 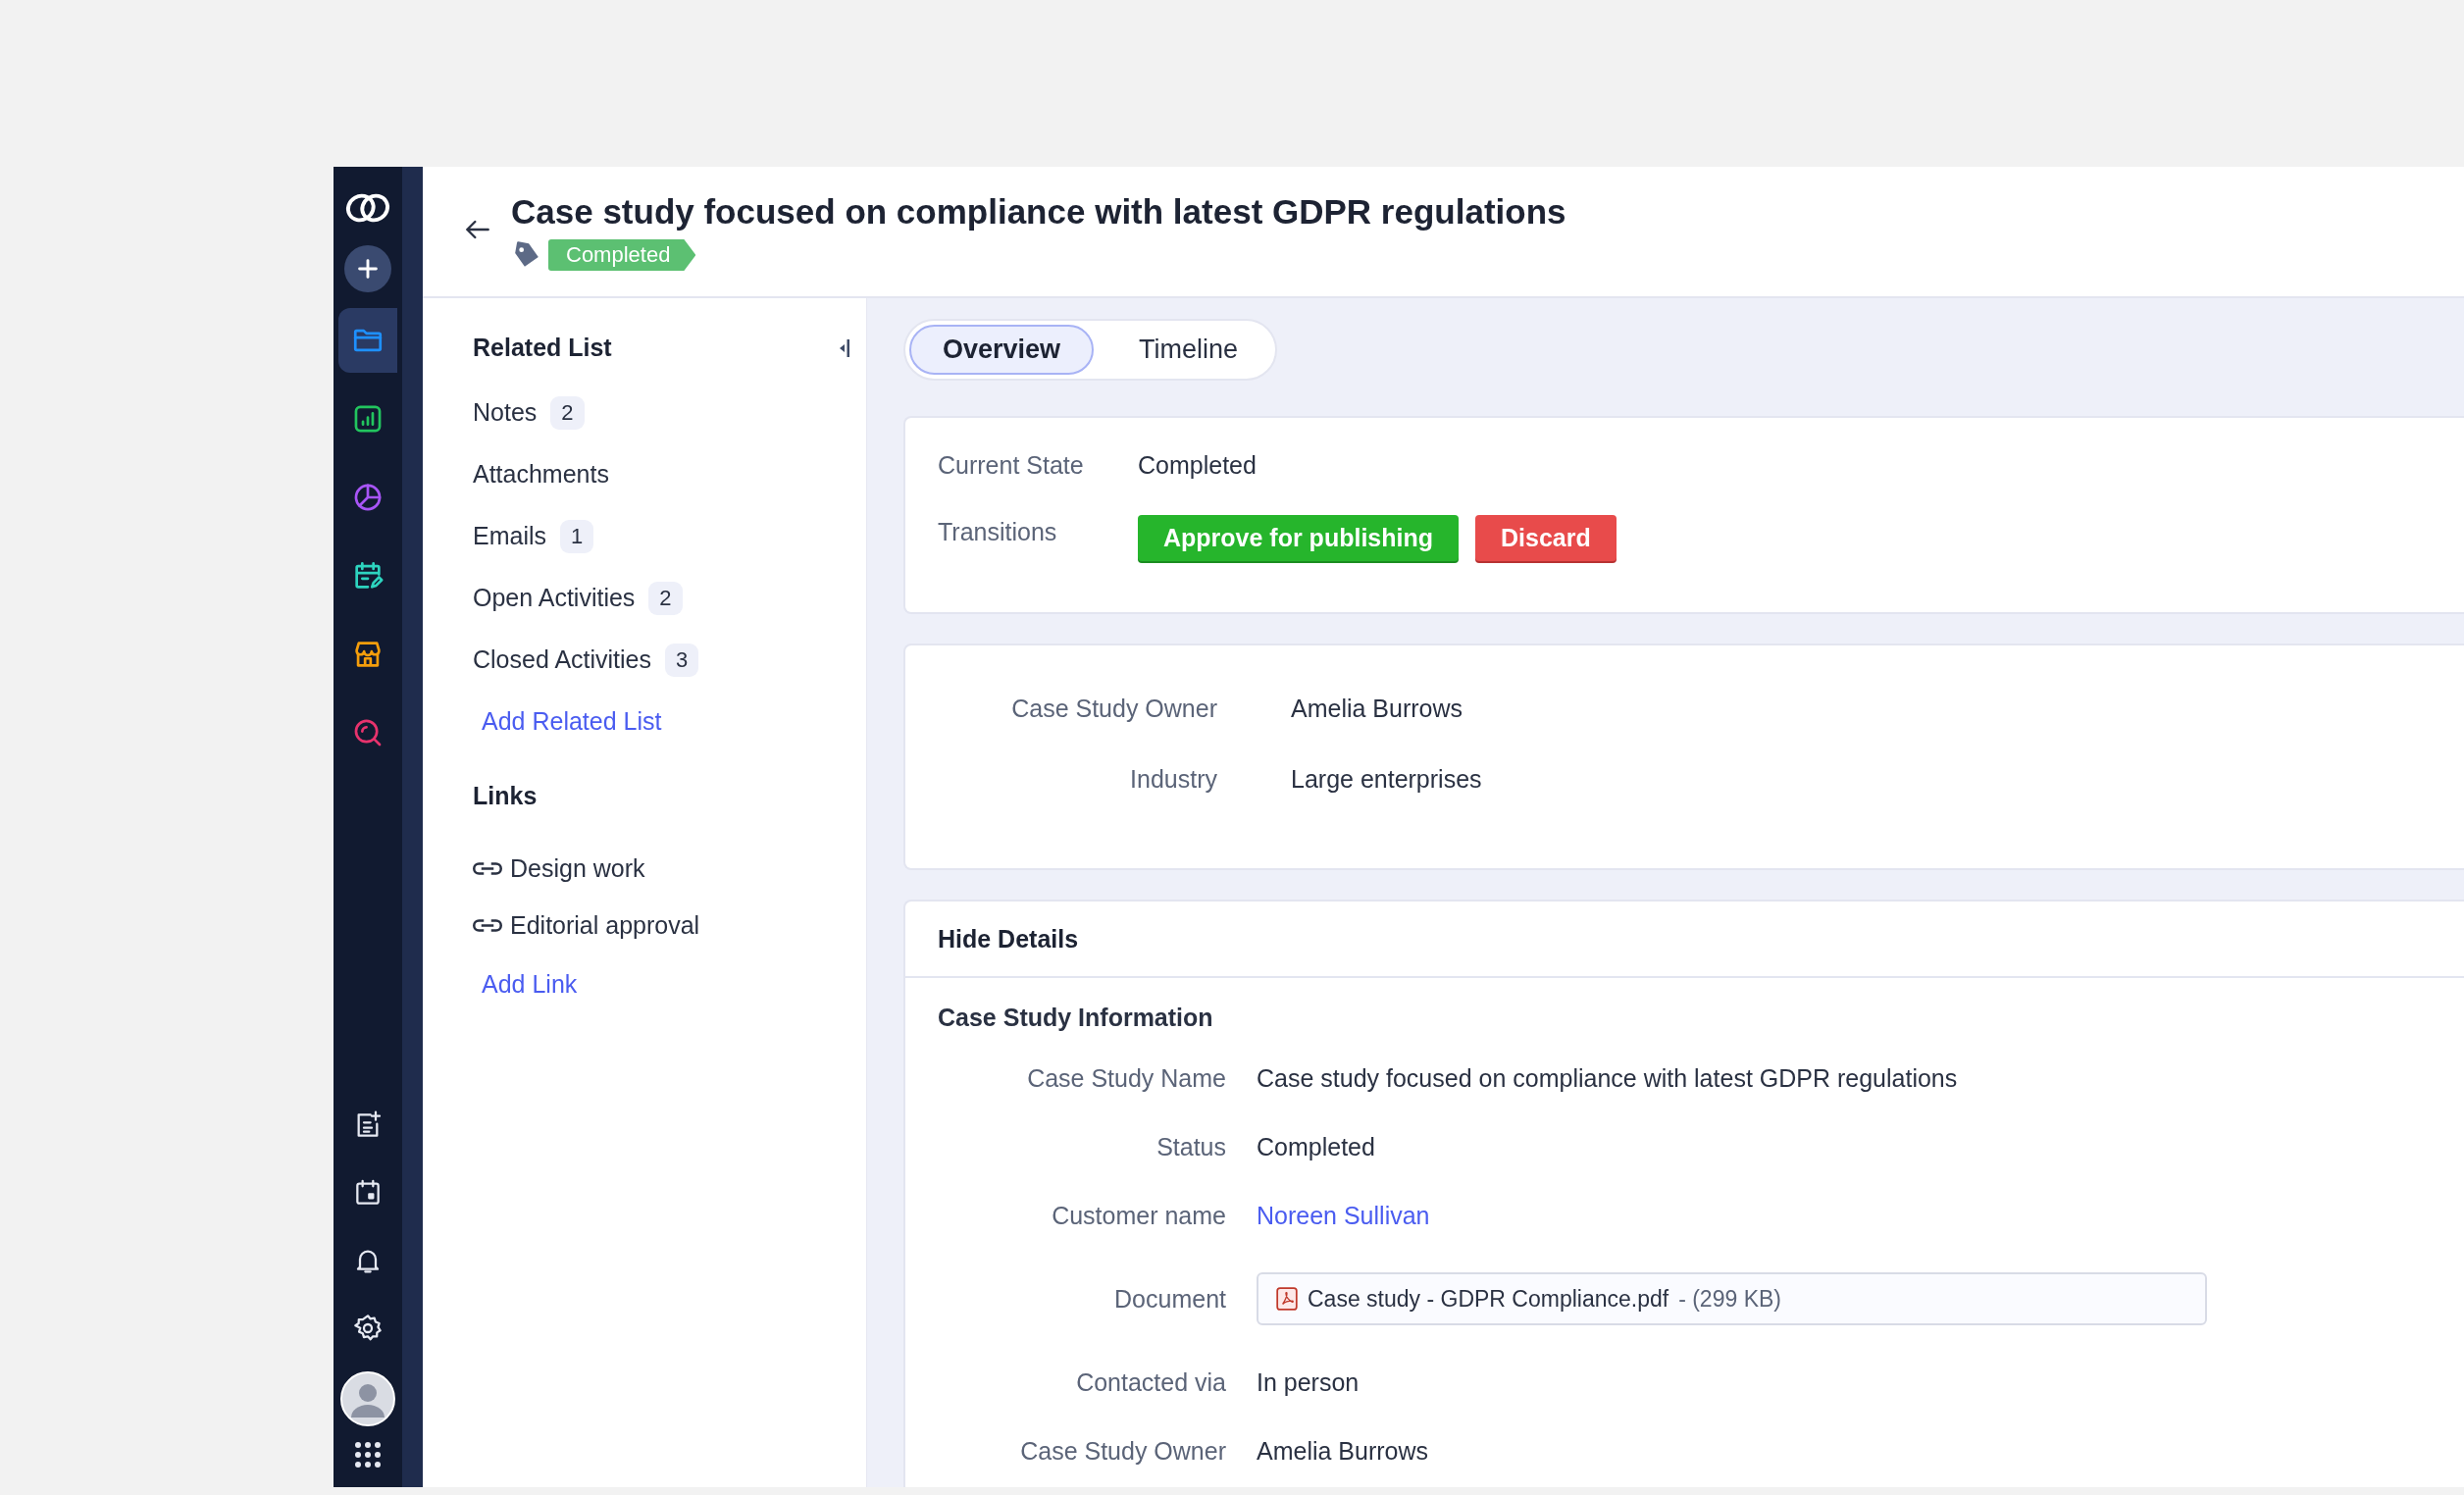 What do you see at coordinates (530, 985) in the screenshot?
I see `add-link: Add Link` at bounding box center [530, 985].